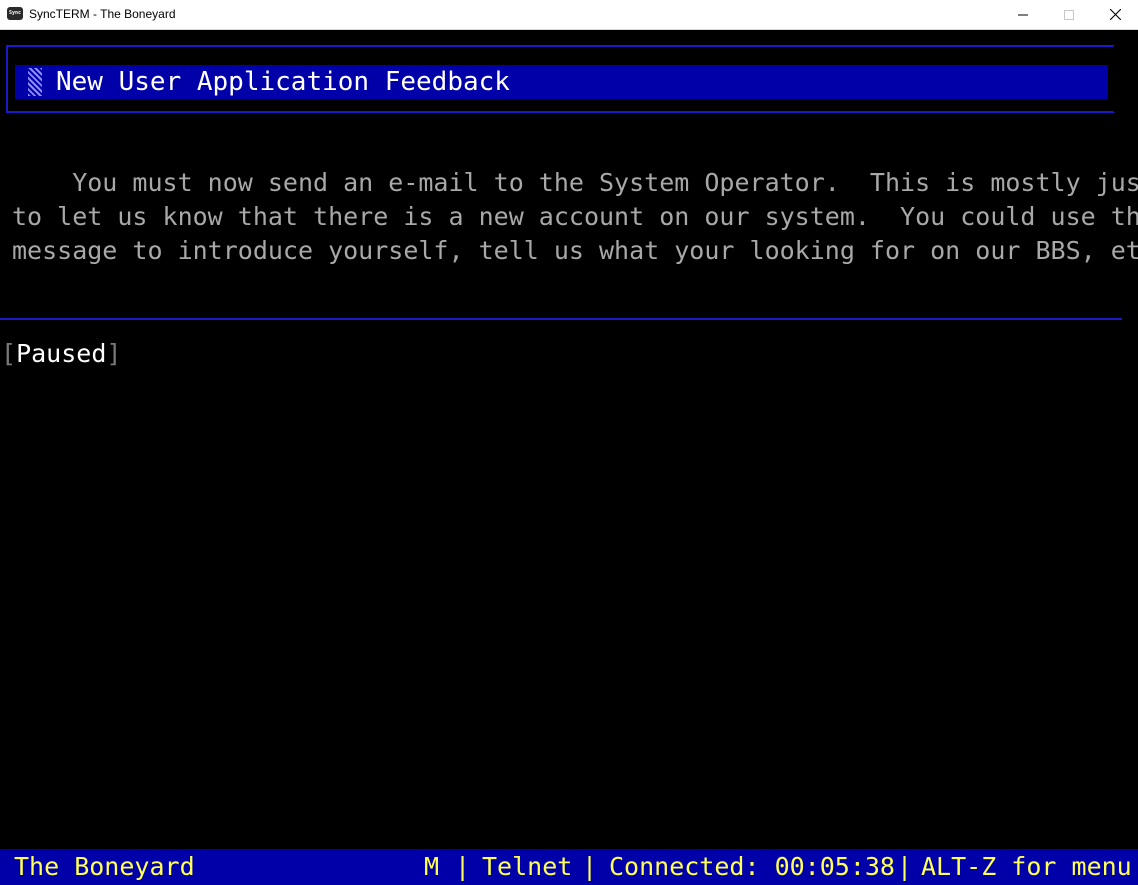  I want to click on header-bar: New User Application Feedback, so click(561, 82).